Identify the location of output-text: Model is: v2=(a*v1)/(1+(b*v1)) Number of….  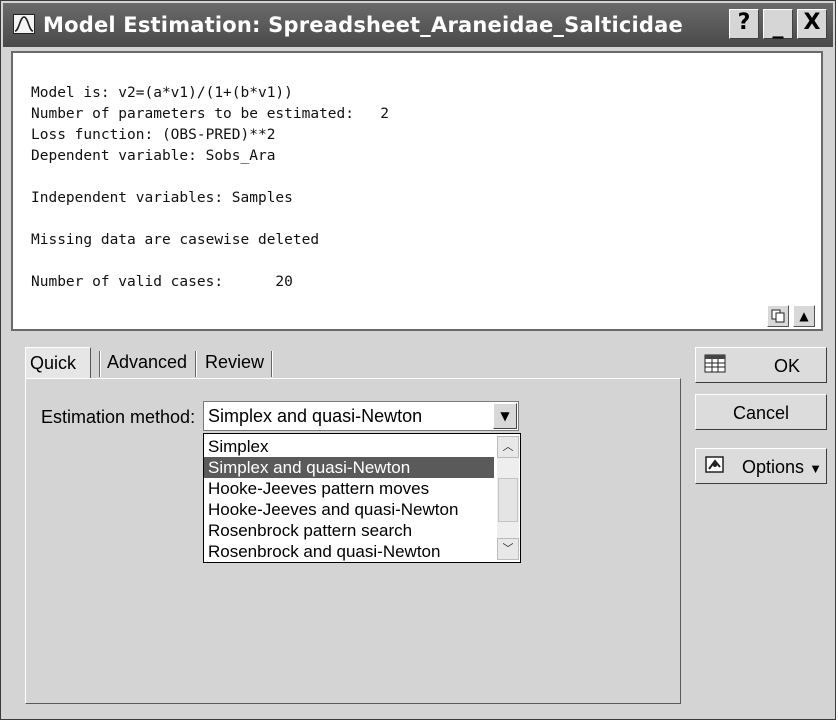
(210, 188).